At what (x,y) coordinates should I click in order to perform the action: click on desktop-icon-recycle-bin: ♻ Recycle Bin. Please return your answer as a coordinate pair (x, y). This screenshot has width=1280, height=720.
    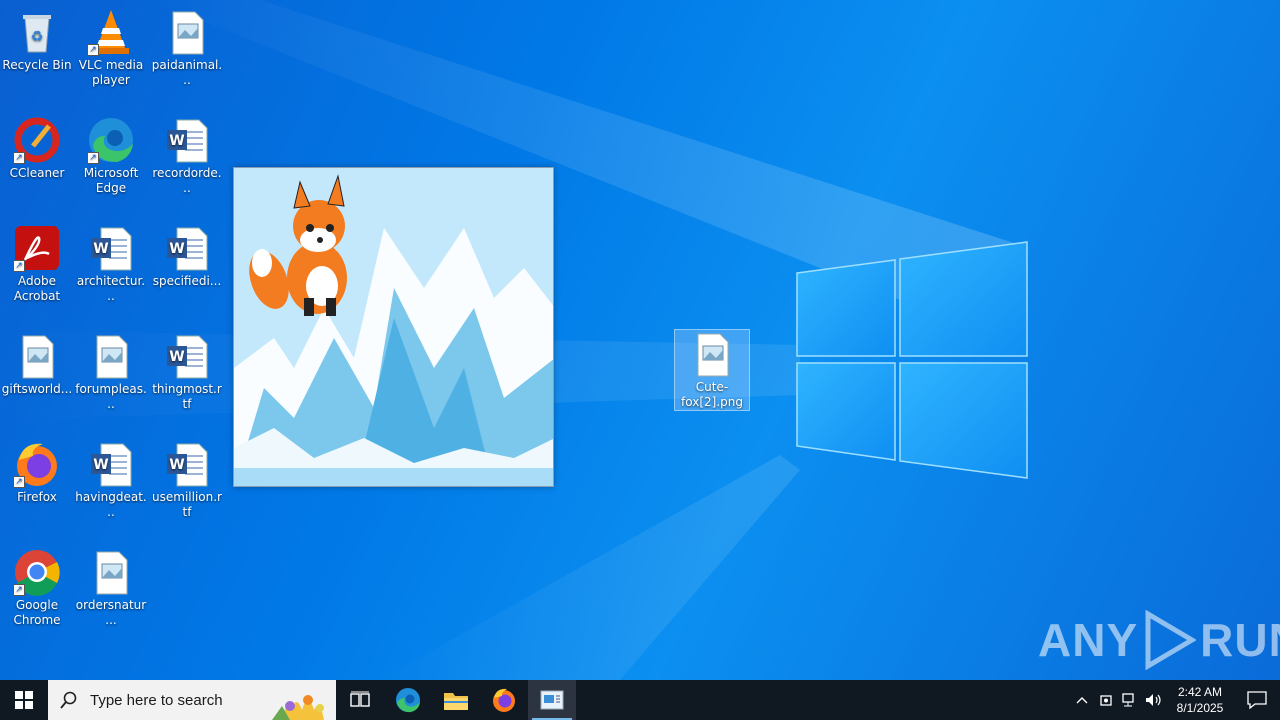
    Looking at the image, I should click on (37, 40).